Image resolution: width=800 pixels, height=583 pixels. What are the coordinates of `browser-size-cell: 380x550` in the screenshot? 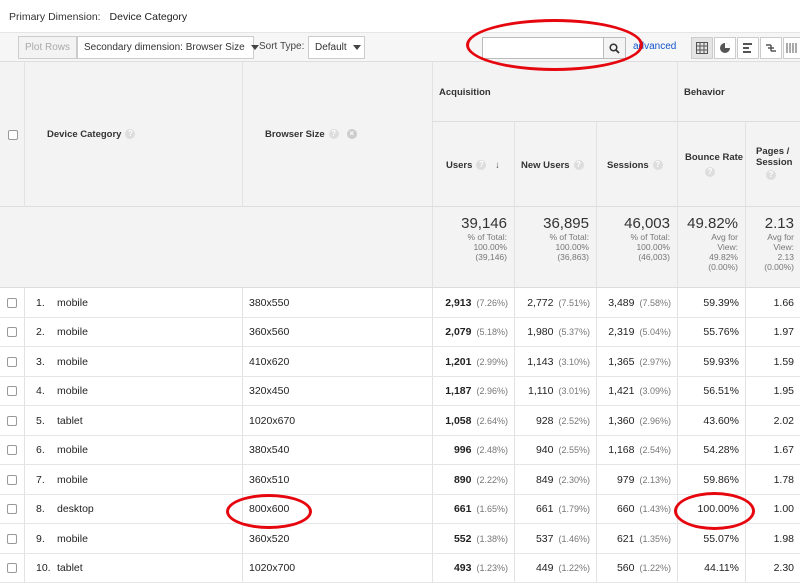 It's located at (338, 302).